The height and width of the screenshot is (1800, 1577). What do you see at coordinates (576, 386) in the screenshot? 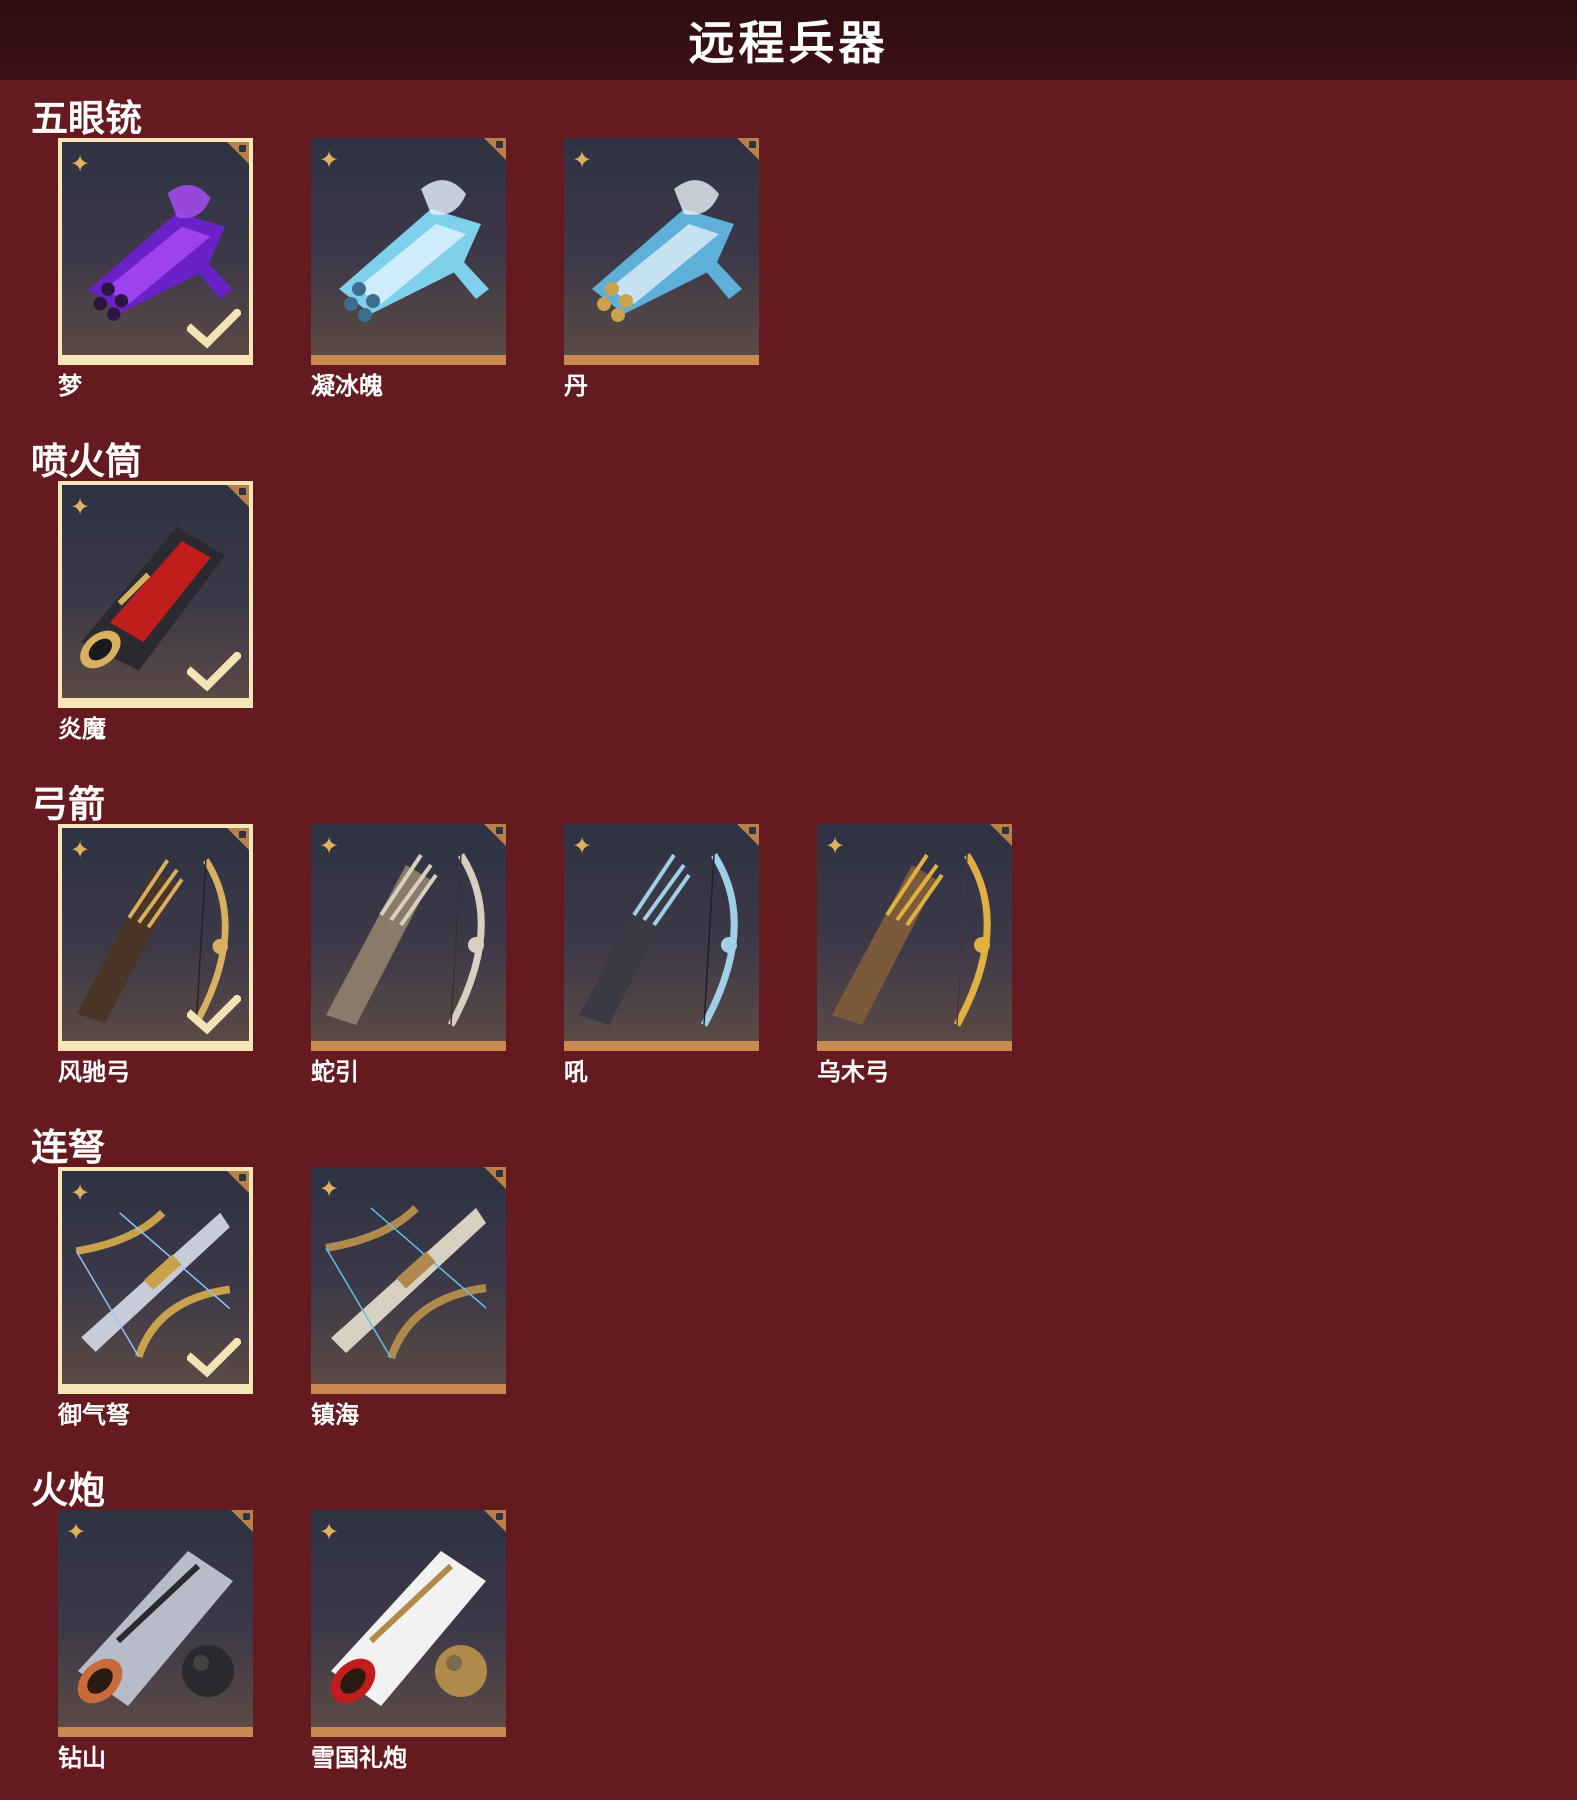
I see `weapon-name: 丹` at bounding box center [576, 386].